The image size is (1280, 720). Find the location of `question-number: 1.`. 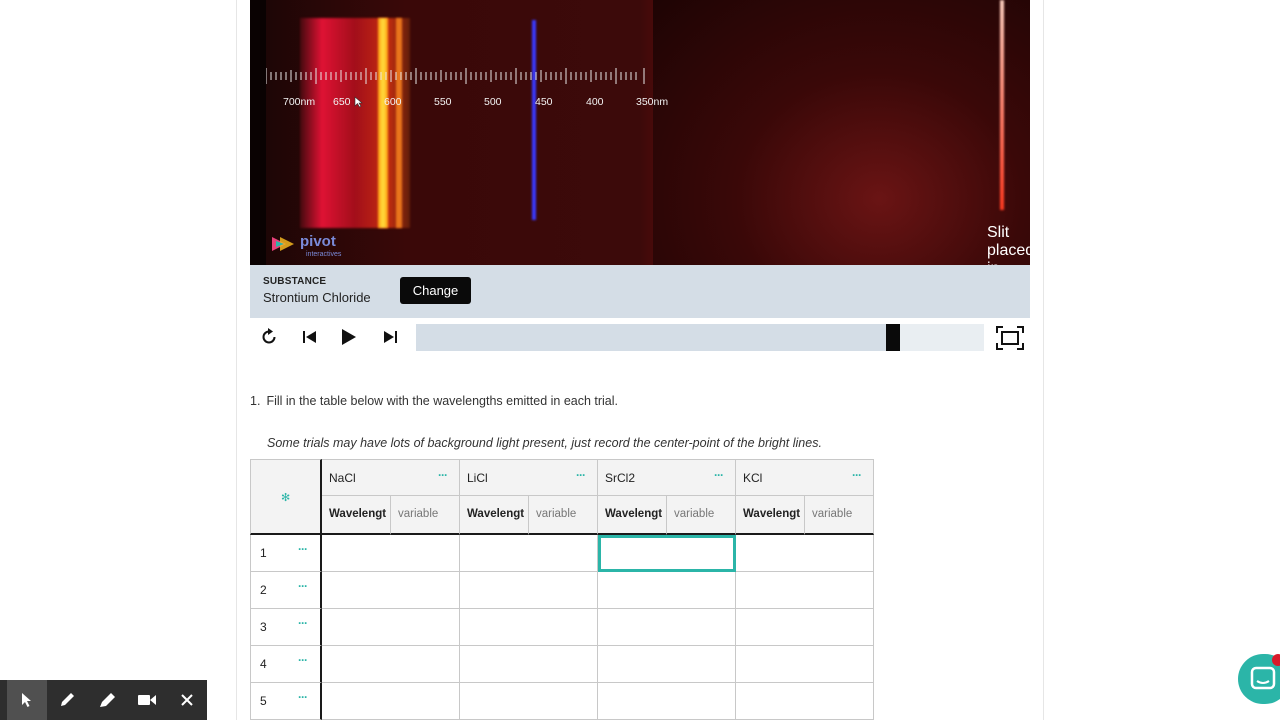

question-number: 1. is located at coordinates (255, 401).